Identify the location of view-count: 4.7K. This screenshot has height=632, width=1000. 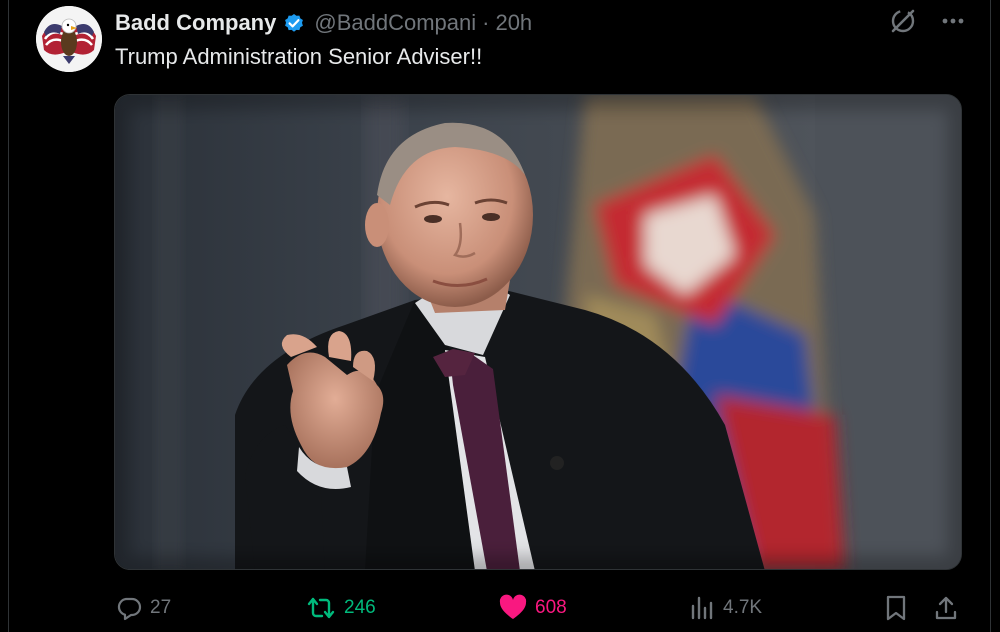
(743, 607).